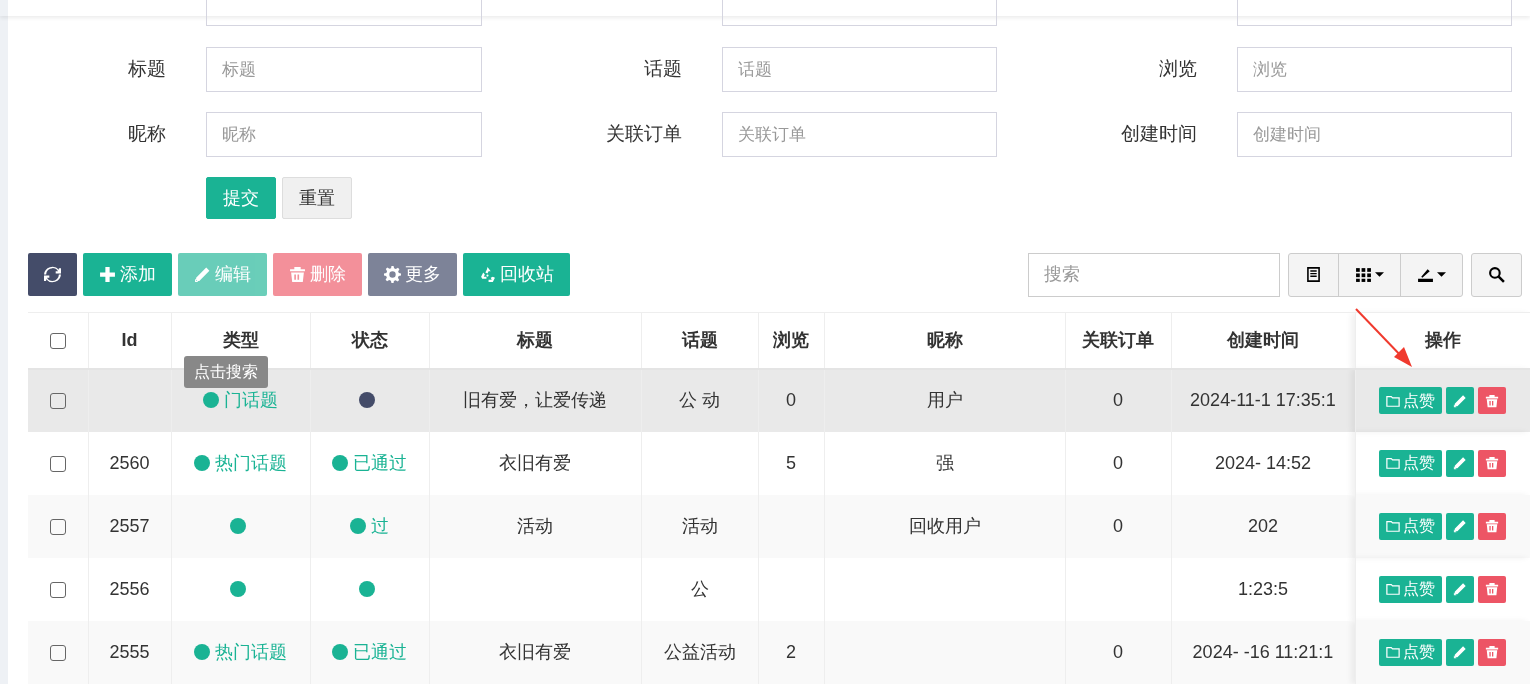 The height and width of the screenshot is (684, 1530). What do you see at coordinates (129, 462) in the screenshot?
I see `id-cell: 2560` at bounding box center [129, 462].